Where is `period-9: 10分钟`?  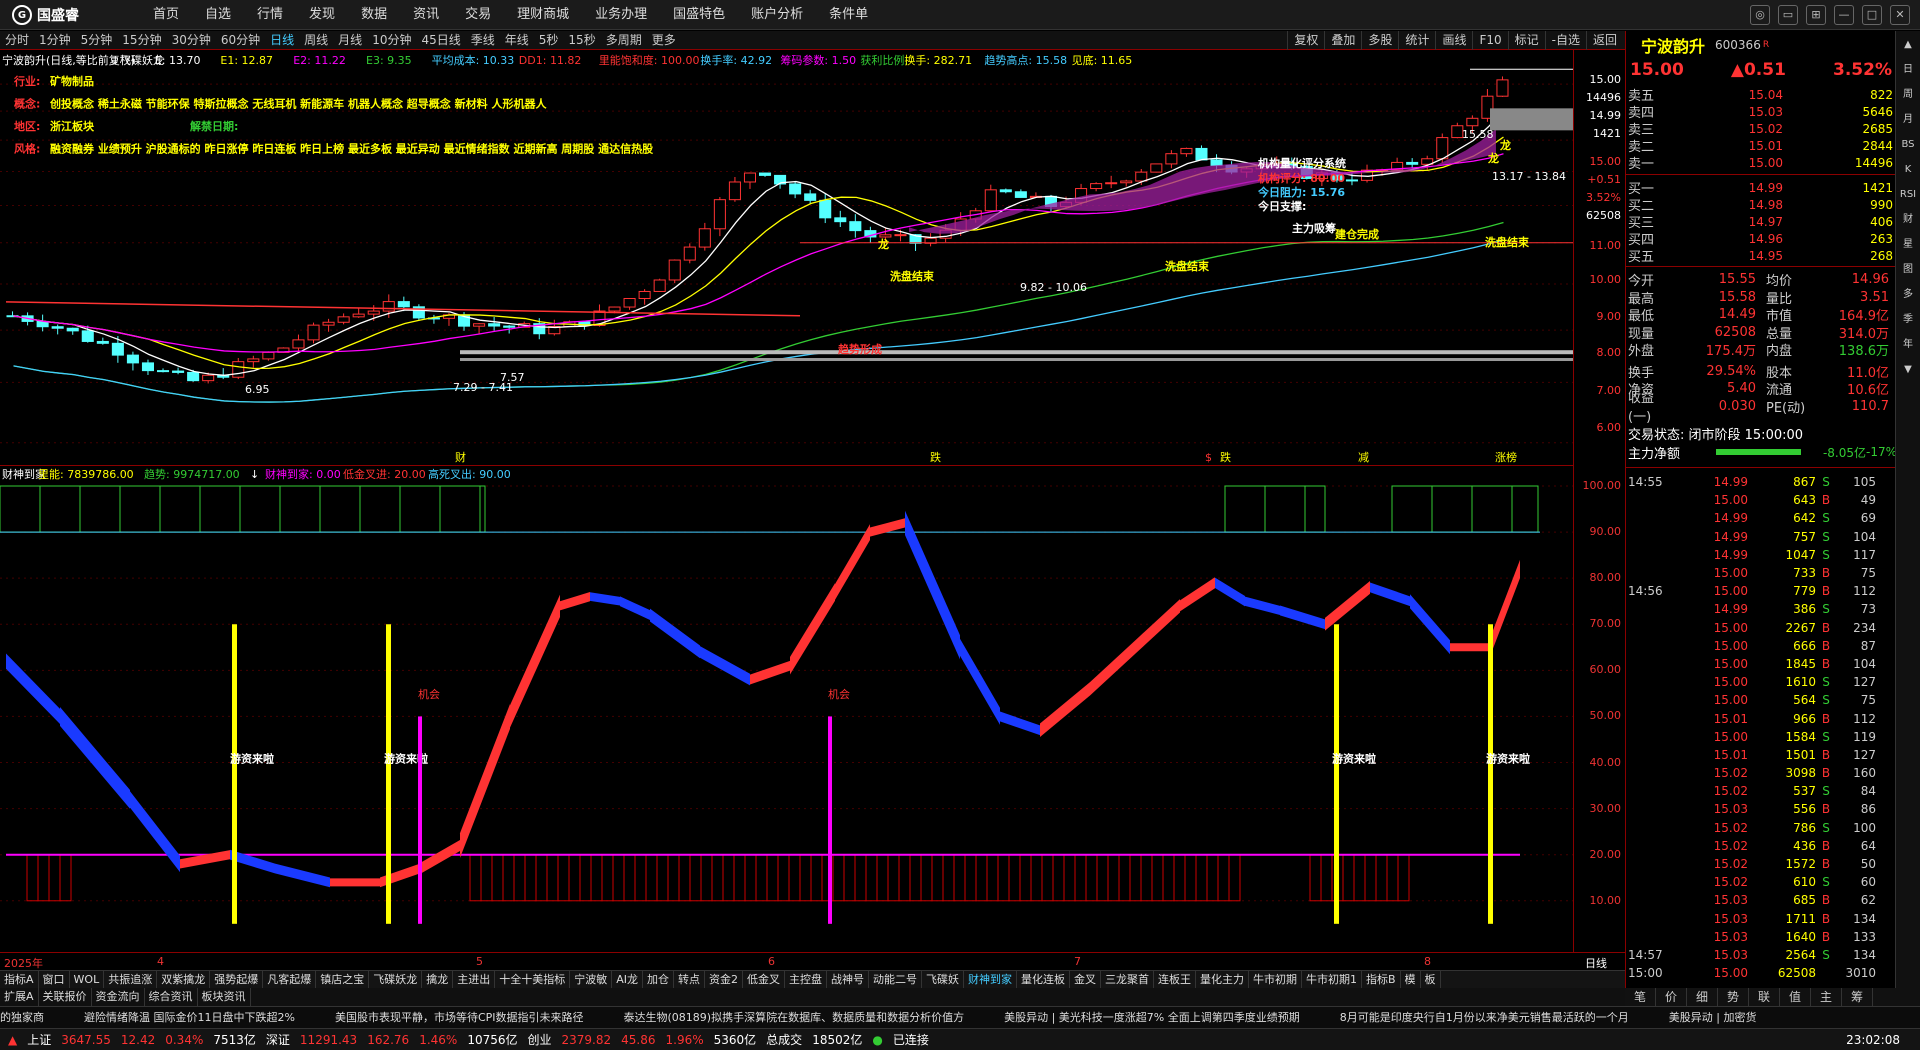 period-9: 10分钟 is located at coordinates (391, 40).